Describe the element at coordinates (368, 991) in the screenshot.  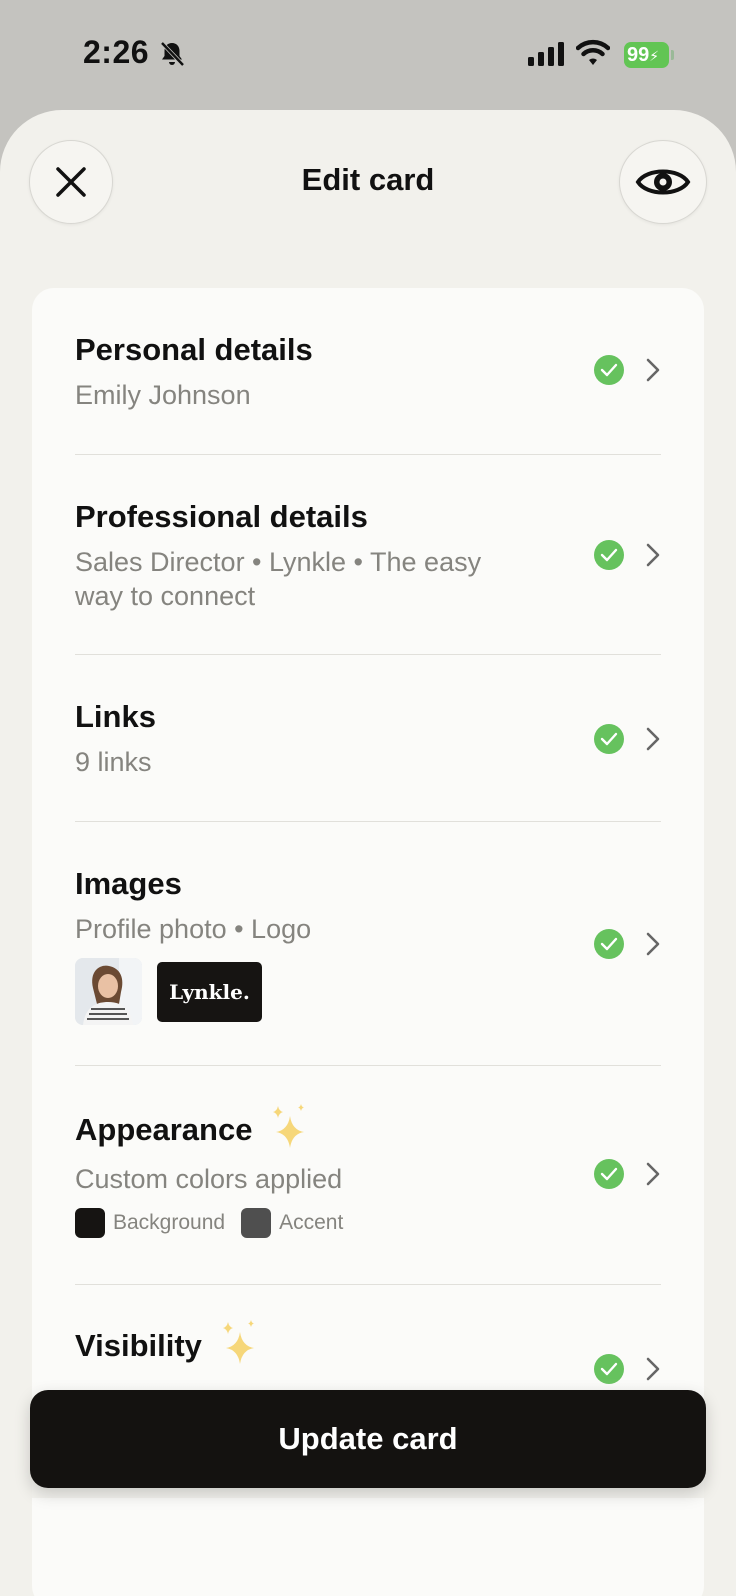
I see `image-thumbnails: Lynkle.` at that location.